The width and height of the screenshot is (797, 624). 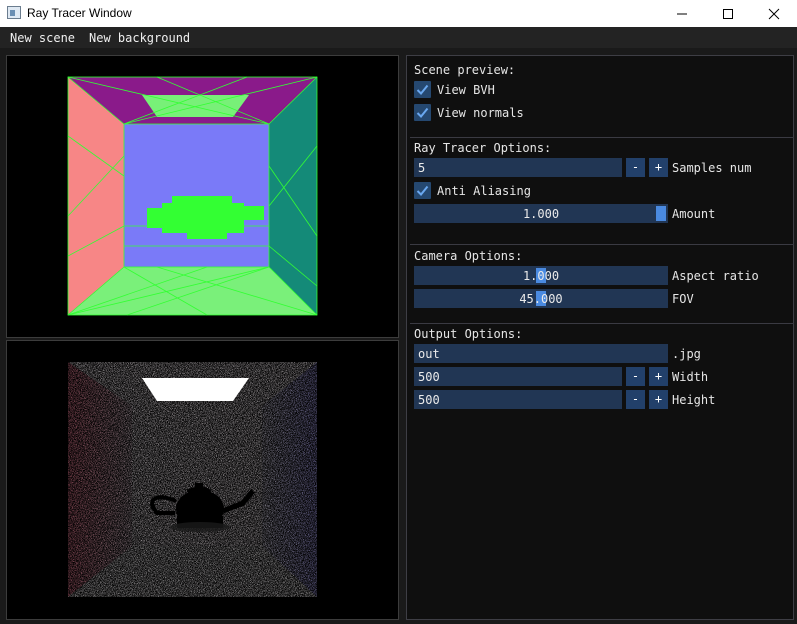 I want to click on output-filename-input: out, so click(x=541, y=353).